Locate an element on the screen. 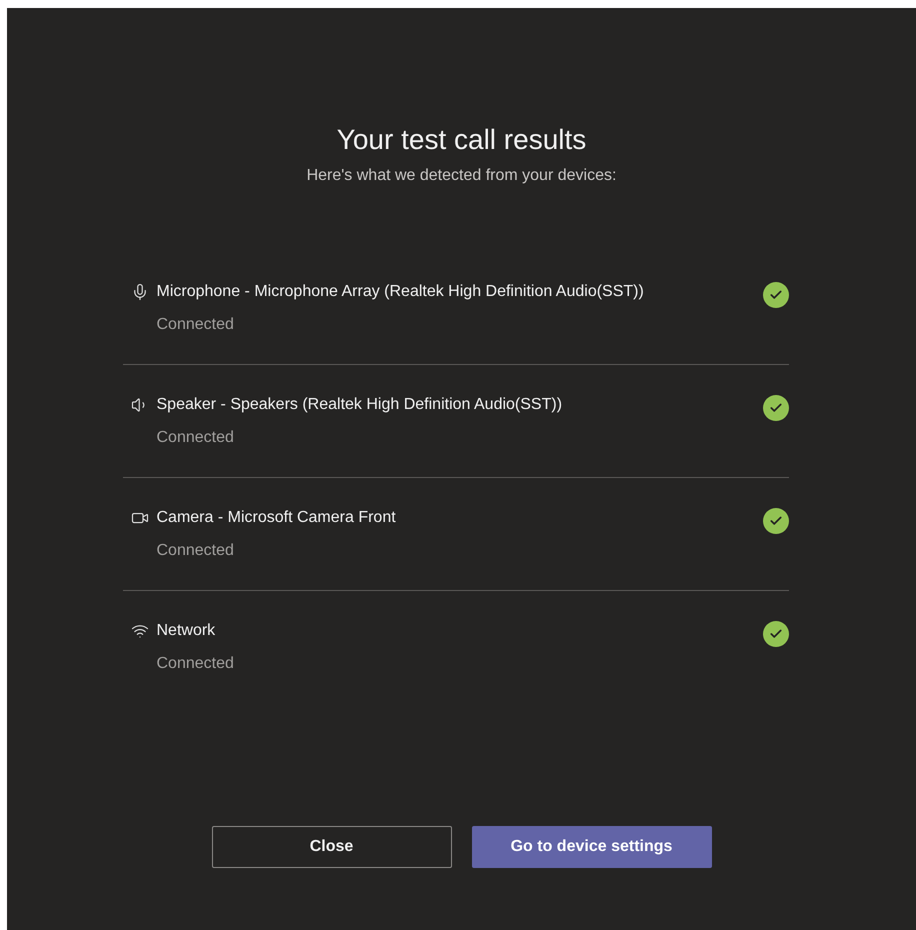 The height and width of the screenshot is (930, 916). device-name: Microphone - Microphone Array (Realtek High Definition Audio(SST)) is located at coordinates (400, 292).